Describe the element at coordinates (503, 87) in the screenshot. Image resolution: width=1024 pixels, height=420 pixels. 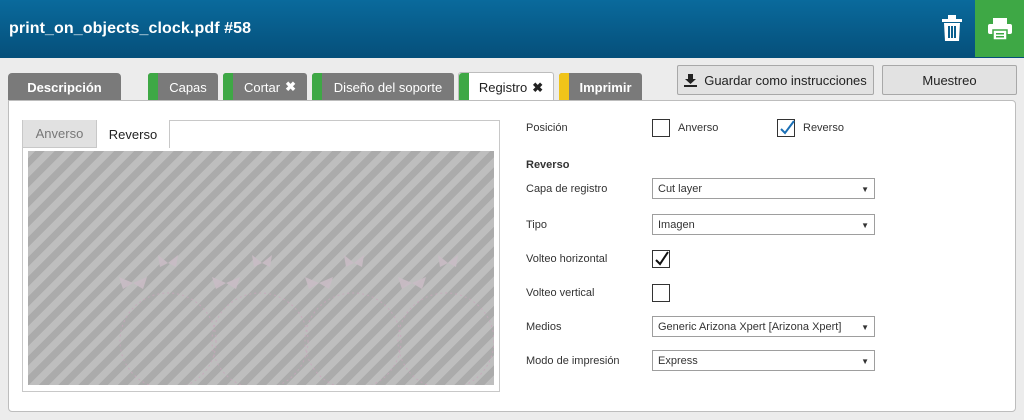
I see `tab-label: Registro` at that location.